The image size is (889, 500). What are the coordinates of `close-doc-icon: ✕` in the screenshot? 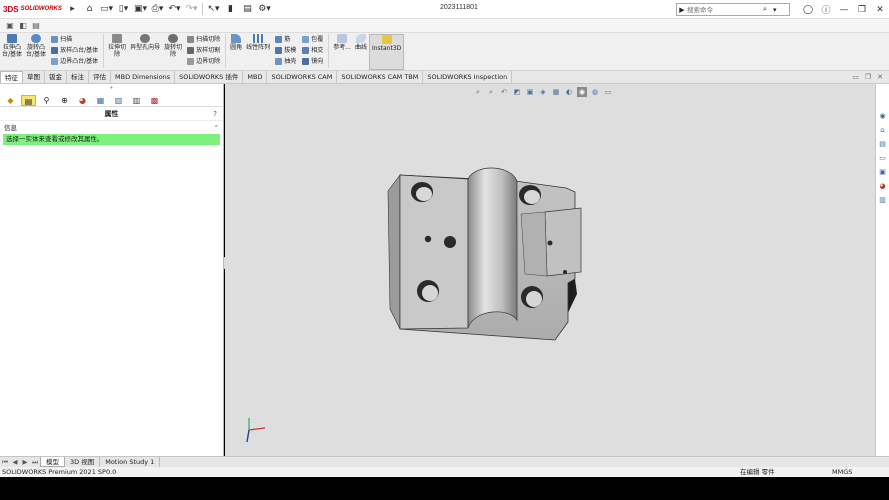 It's located at (880, 77).